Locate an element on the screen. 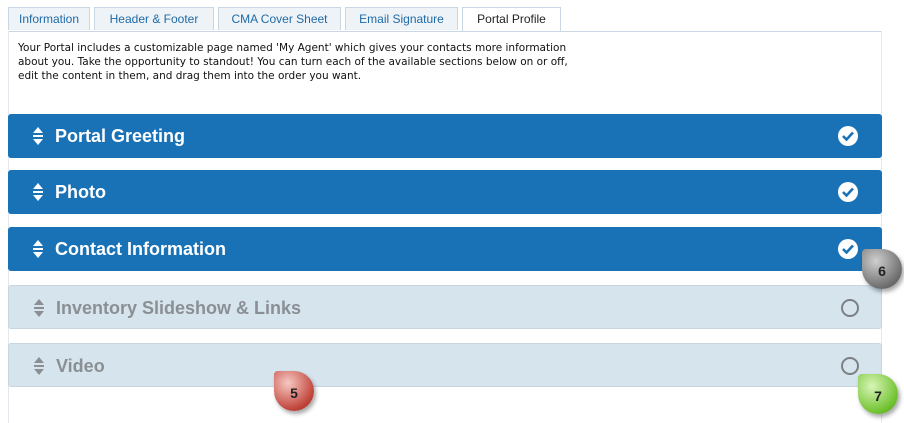 Image resolution: width=904 pixels, height=423 pixels. callout-badge-6: 6 is located at coordinates (882, 269).